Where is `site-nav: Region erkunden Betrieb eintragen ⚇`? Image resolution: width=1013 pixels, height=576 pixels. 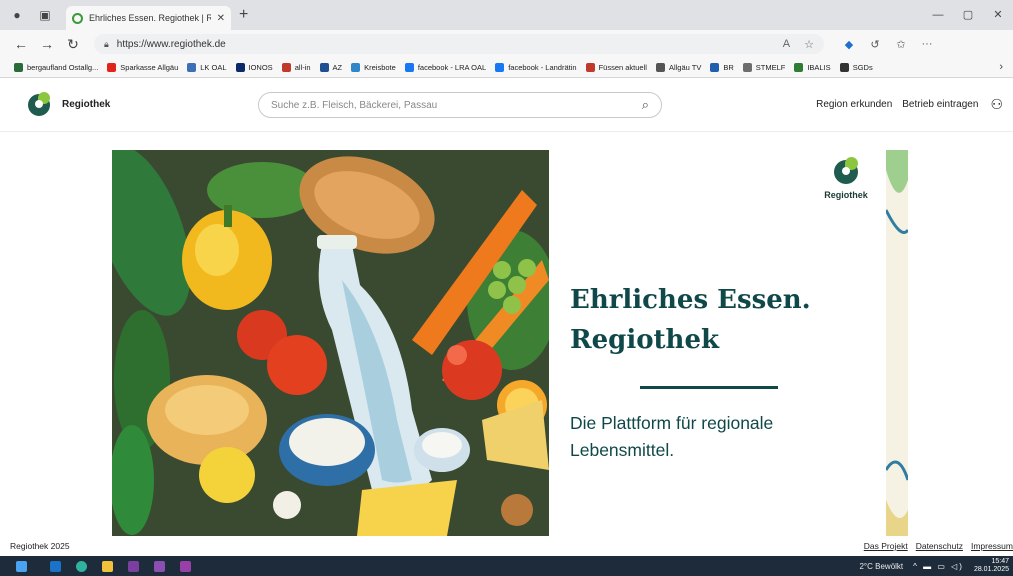 site-nav: Region erkunden Betrieb eintragen ⚇ is located at coordinates (904, 104).